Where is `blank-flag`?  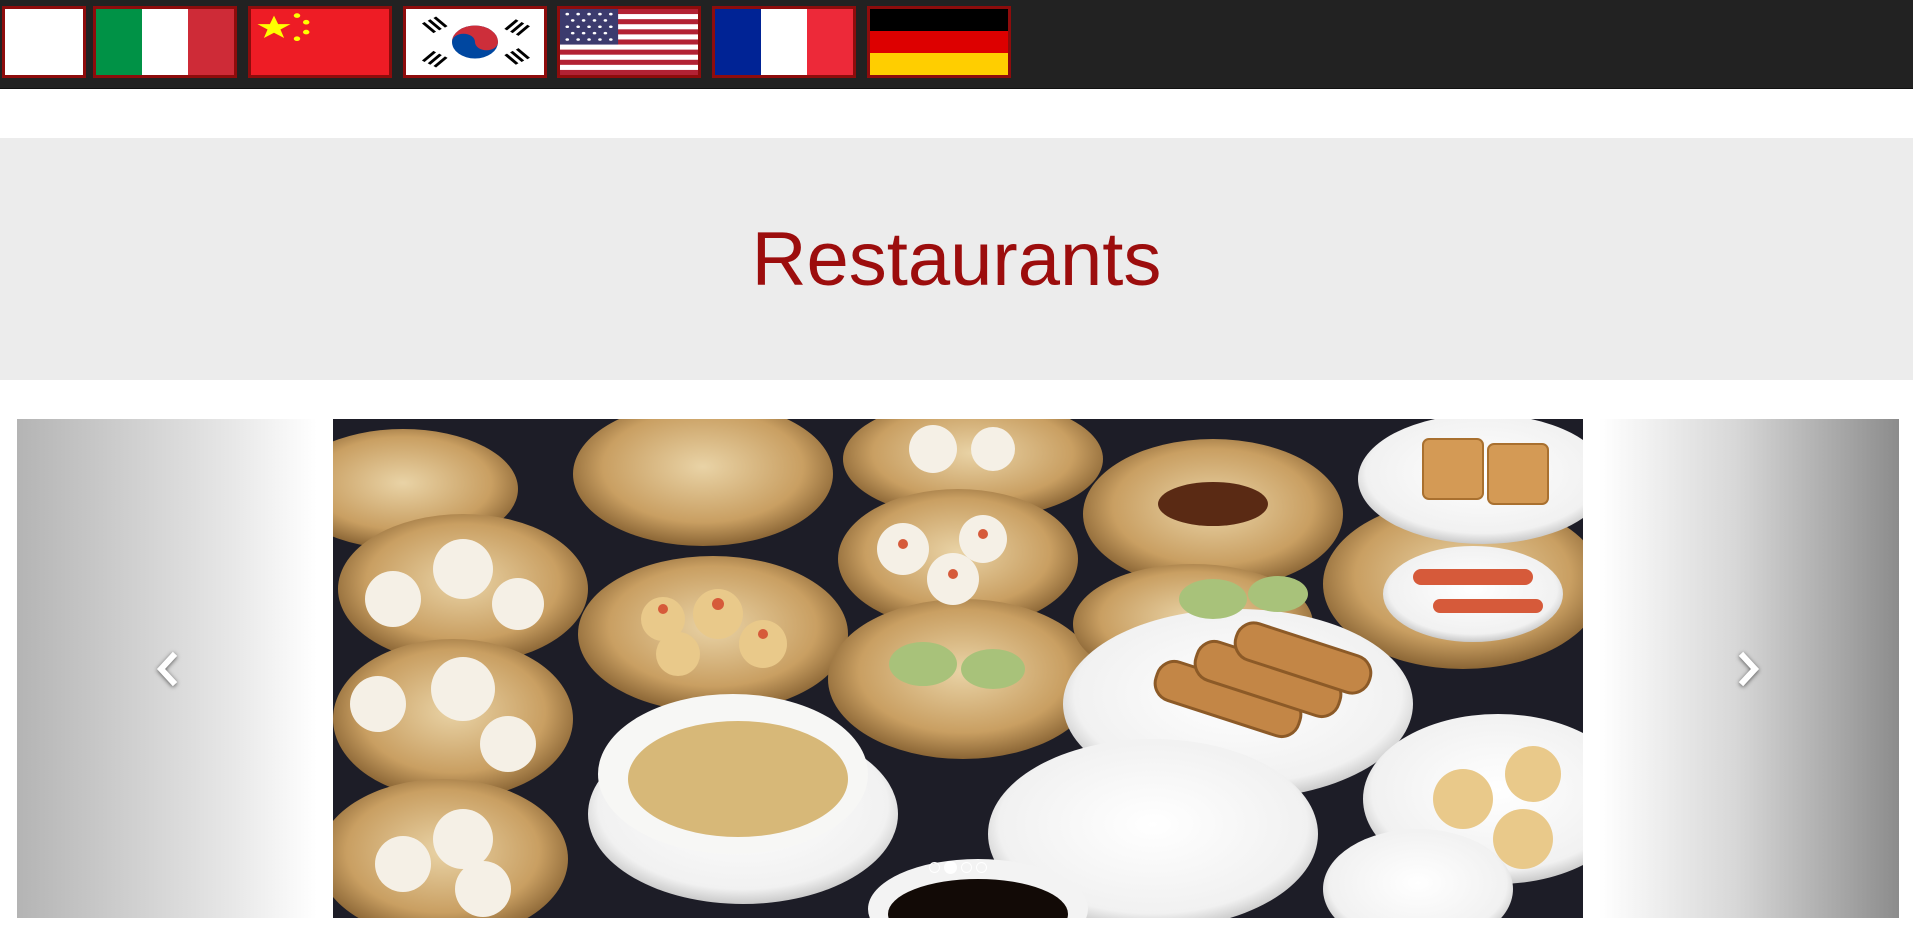
blank-flag is located at coordinates (44, 42).